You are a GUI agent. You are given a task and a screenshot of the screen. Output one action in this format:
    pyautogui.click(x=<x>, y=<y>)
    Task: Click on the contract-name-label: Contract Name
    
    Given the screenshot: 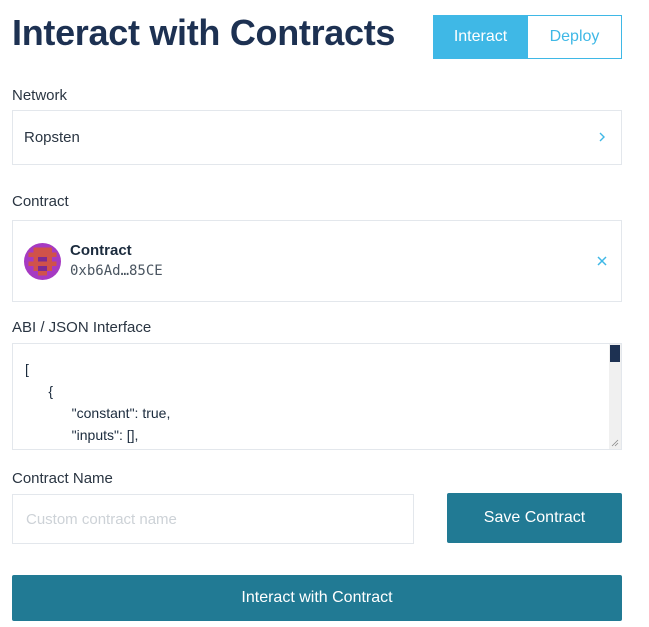 What is the action you would take?
    pyautogui.click(x=62, y=478)
    